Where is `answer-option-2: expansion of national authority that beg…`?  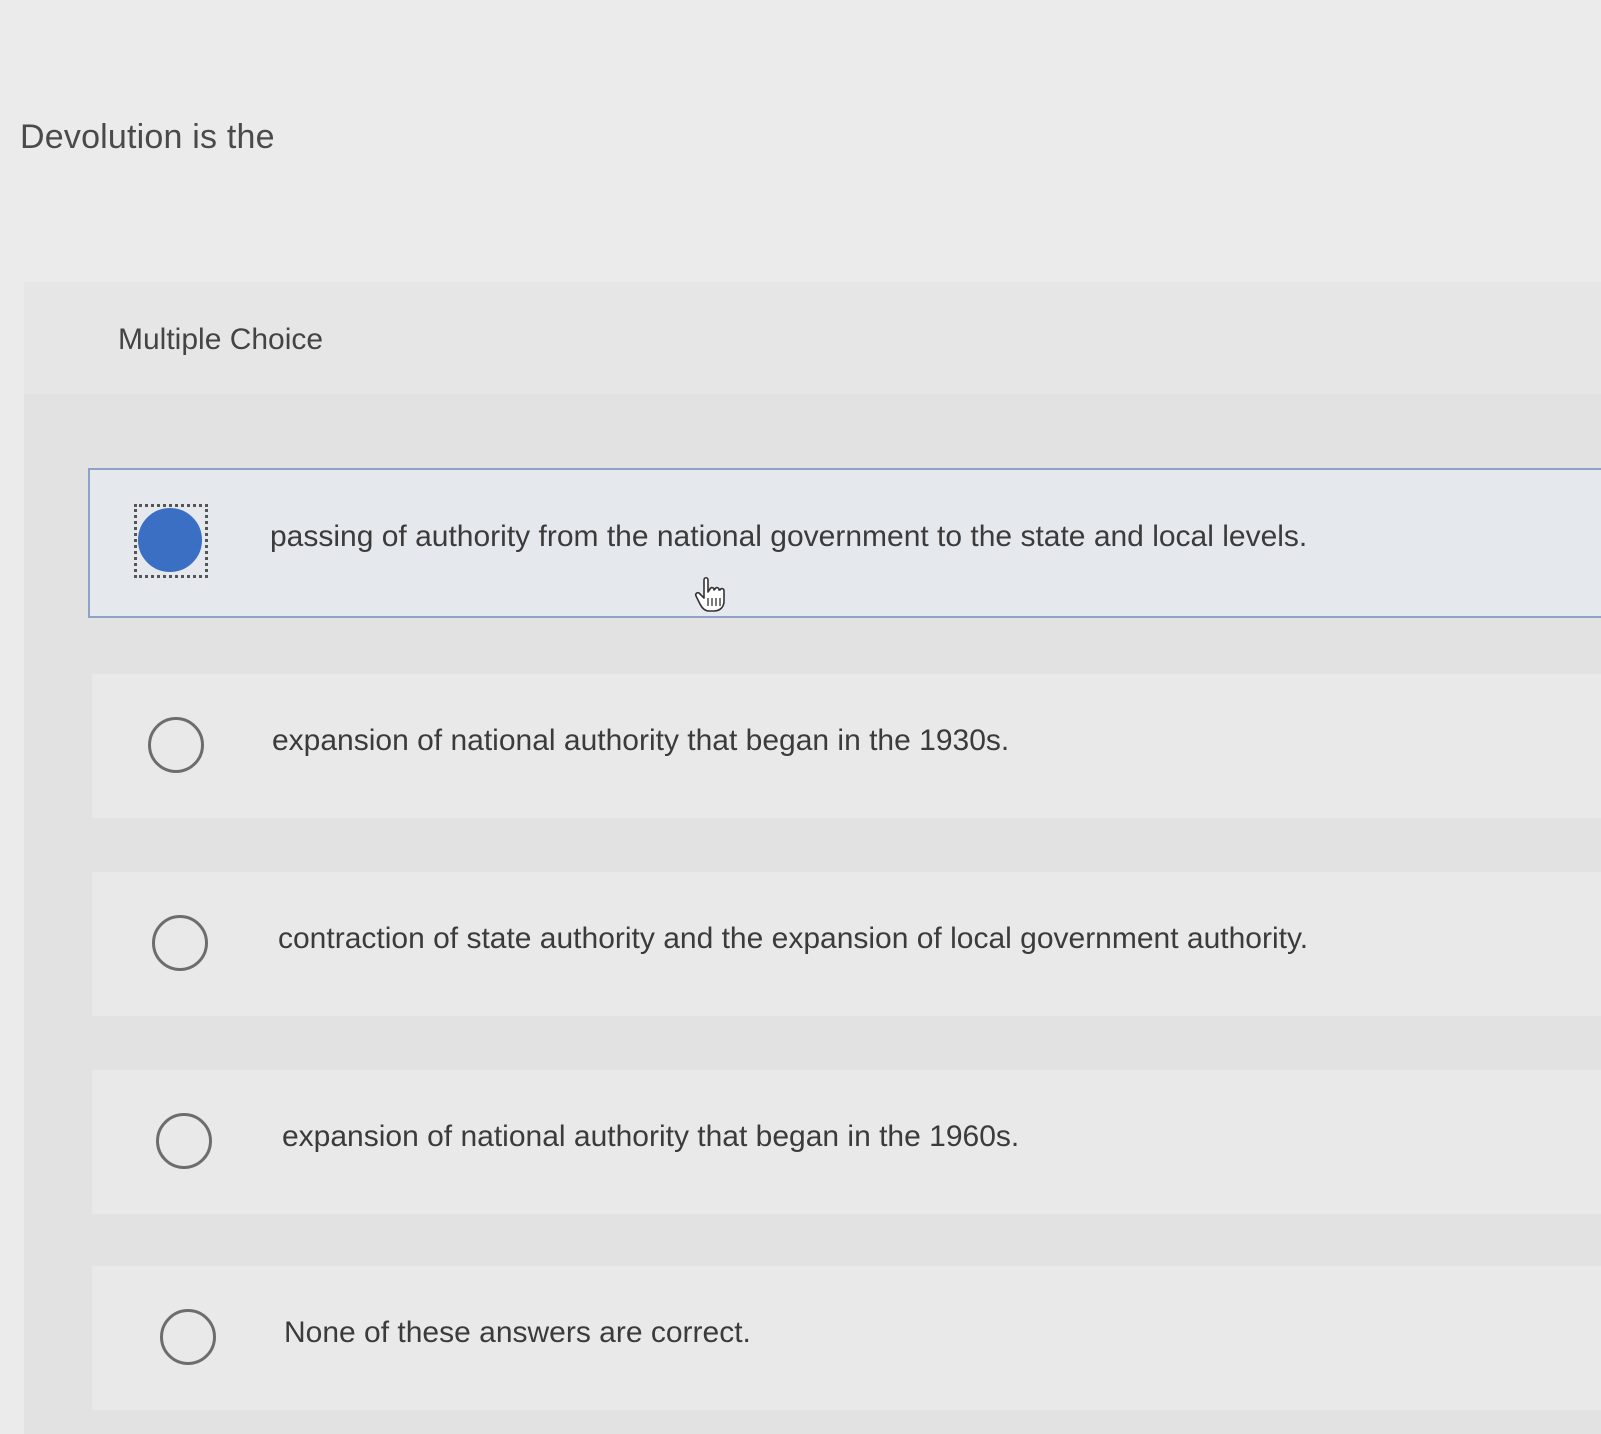
answer-option-2: expansion of national authority that beg… is located at coordinates (846, 746).